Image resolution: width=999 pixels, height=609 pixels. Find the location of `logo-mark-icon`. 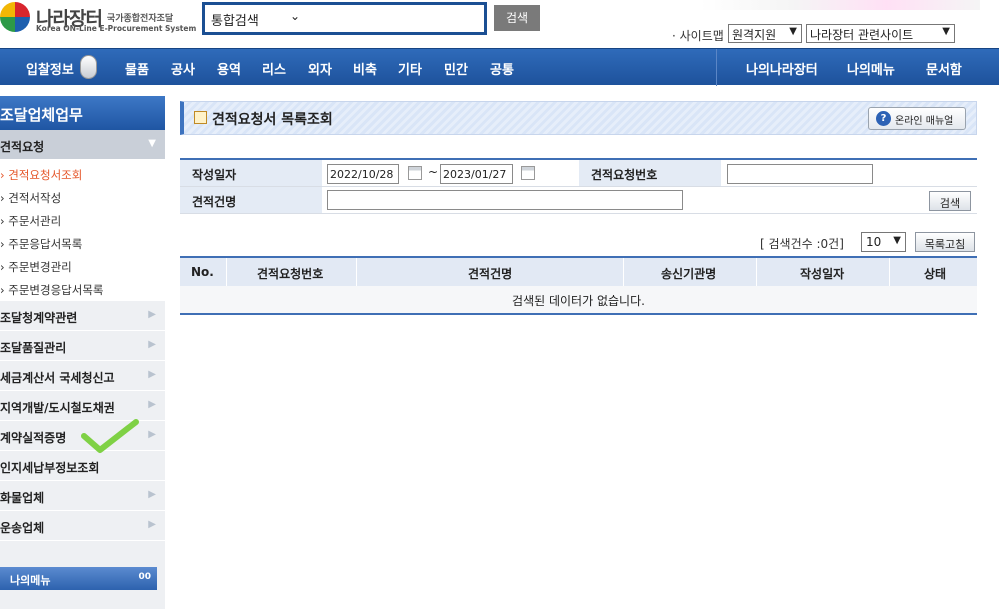

logo-mark-icon is located at coordinates (15, 17).